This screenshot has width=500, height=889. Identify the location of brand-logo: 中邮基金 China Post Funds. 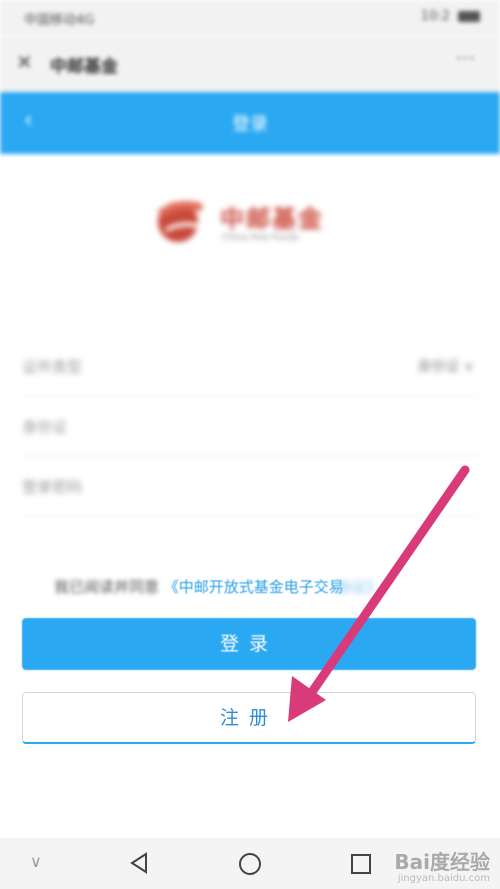
(255, 220).